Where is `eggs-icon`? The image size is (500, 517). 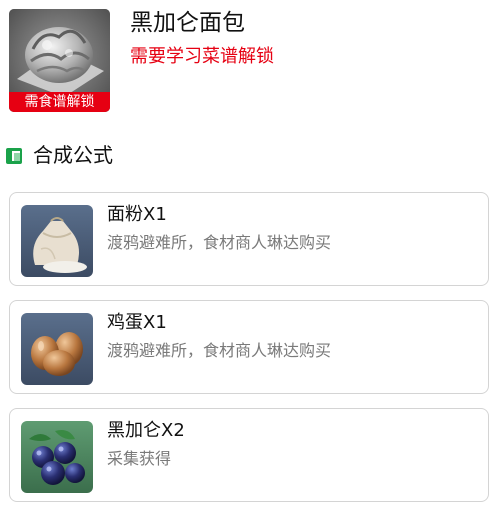 eggs-icon is located at coordinates (57, 349).